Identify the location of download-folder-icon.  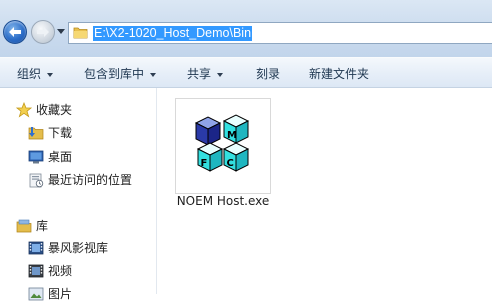
(36, 133).